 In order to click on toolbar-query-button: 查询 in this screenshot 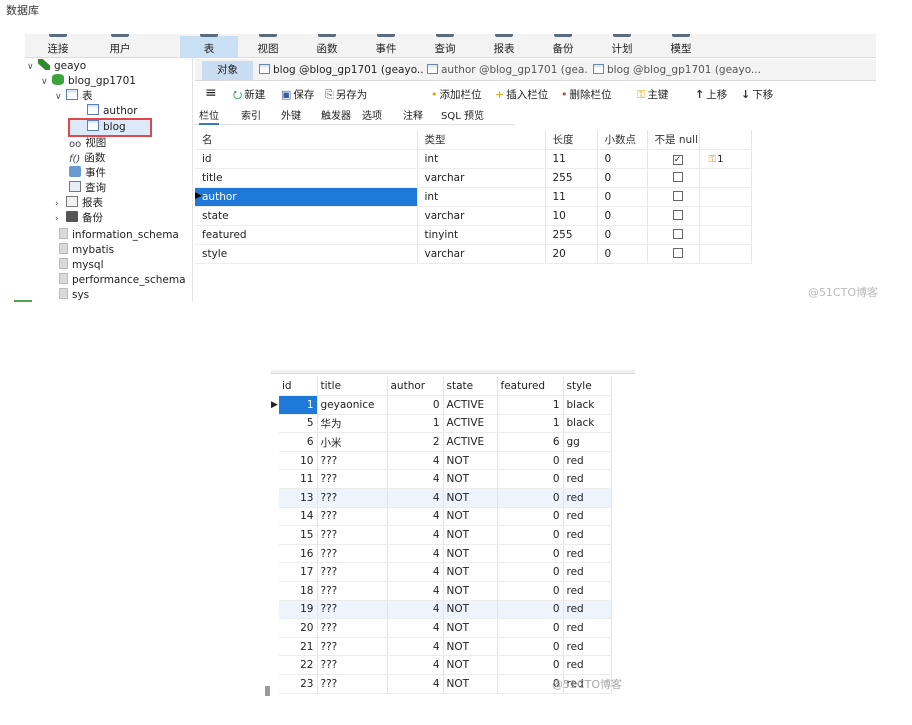, I will do `click(445, 46)`.